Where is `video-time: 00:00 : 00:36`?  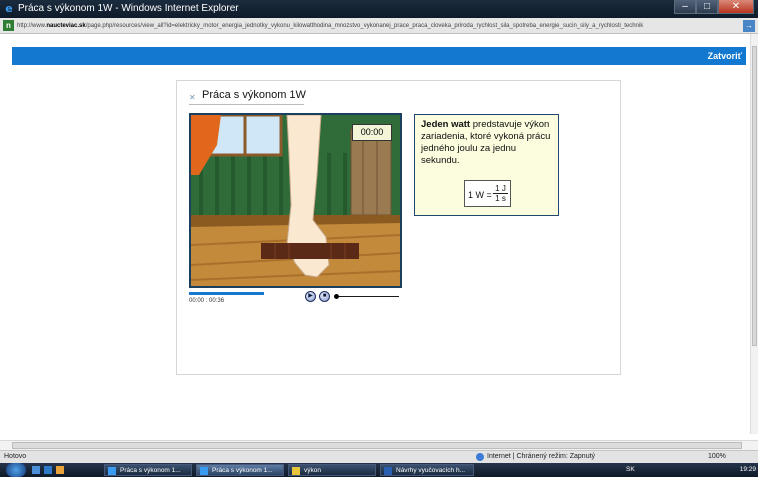
video-time: 00:00 : 00:36 is located at coordinates (207, 301).